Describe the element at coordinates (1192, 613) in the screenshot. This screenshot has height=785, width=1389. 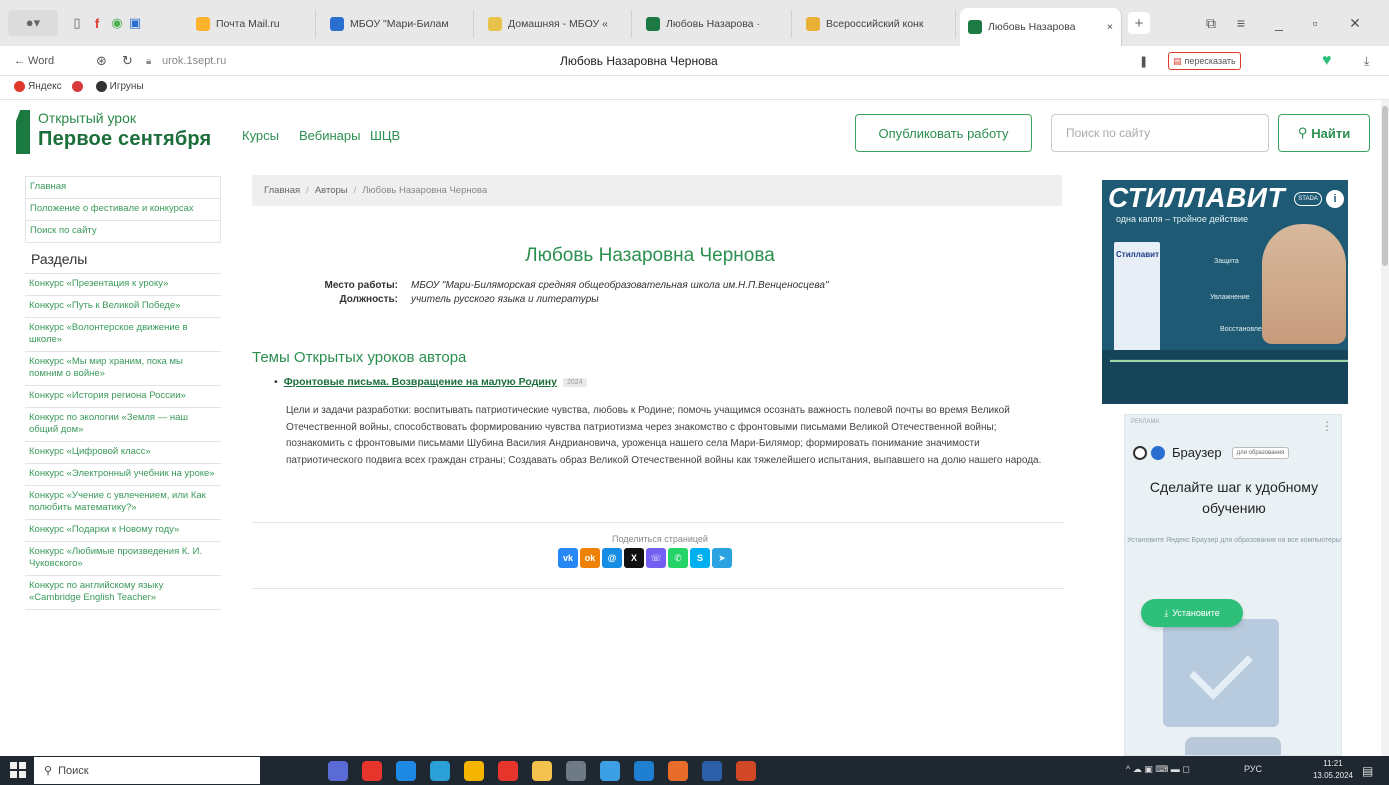
I see `install-button: ⤓ Установите` at that location.